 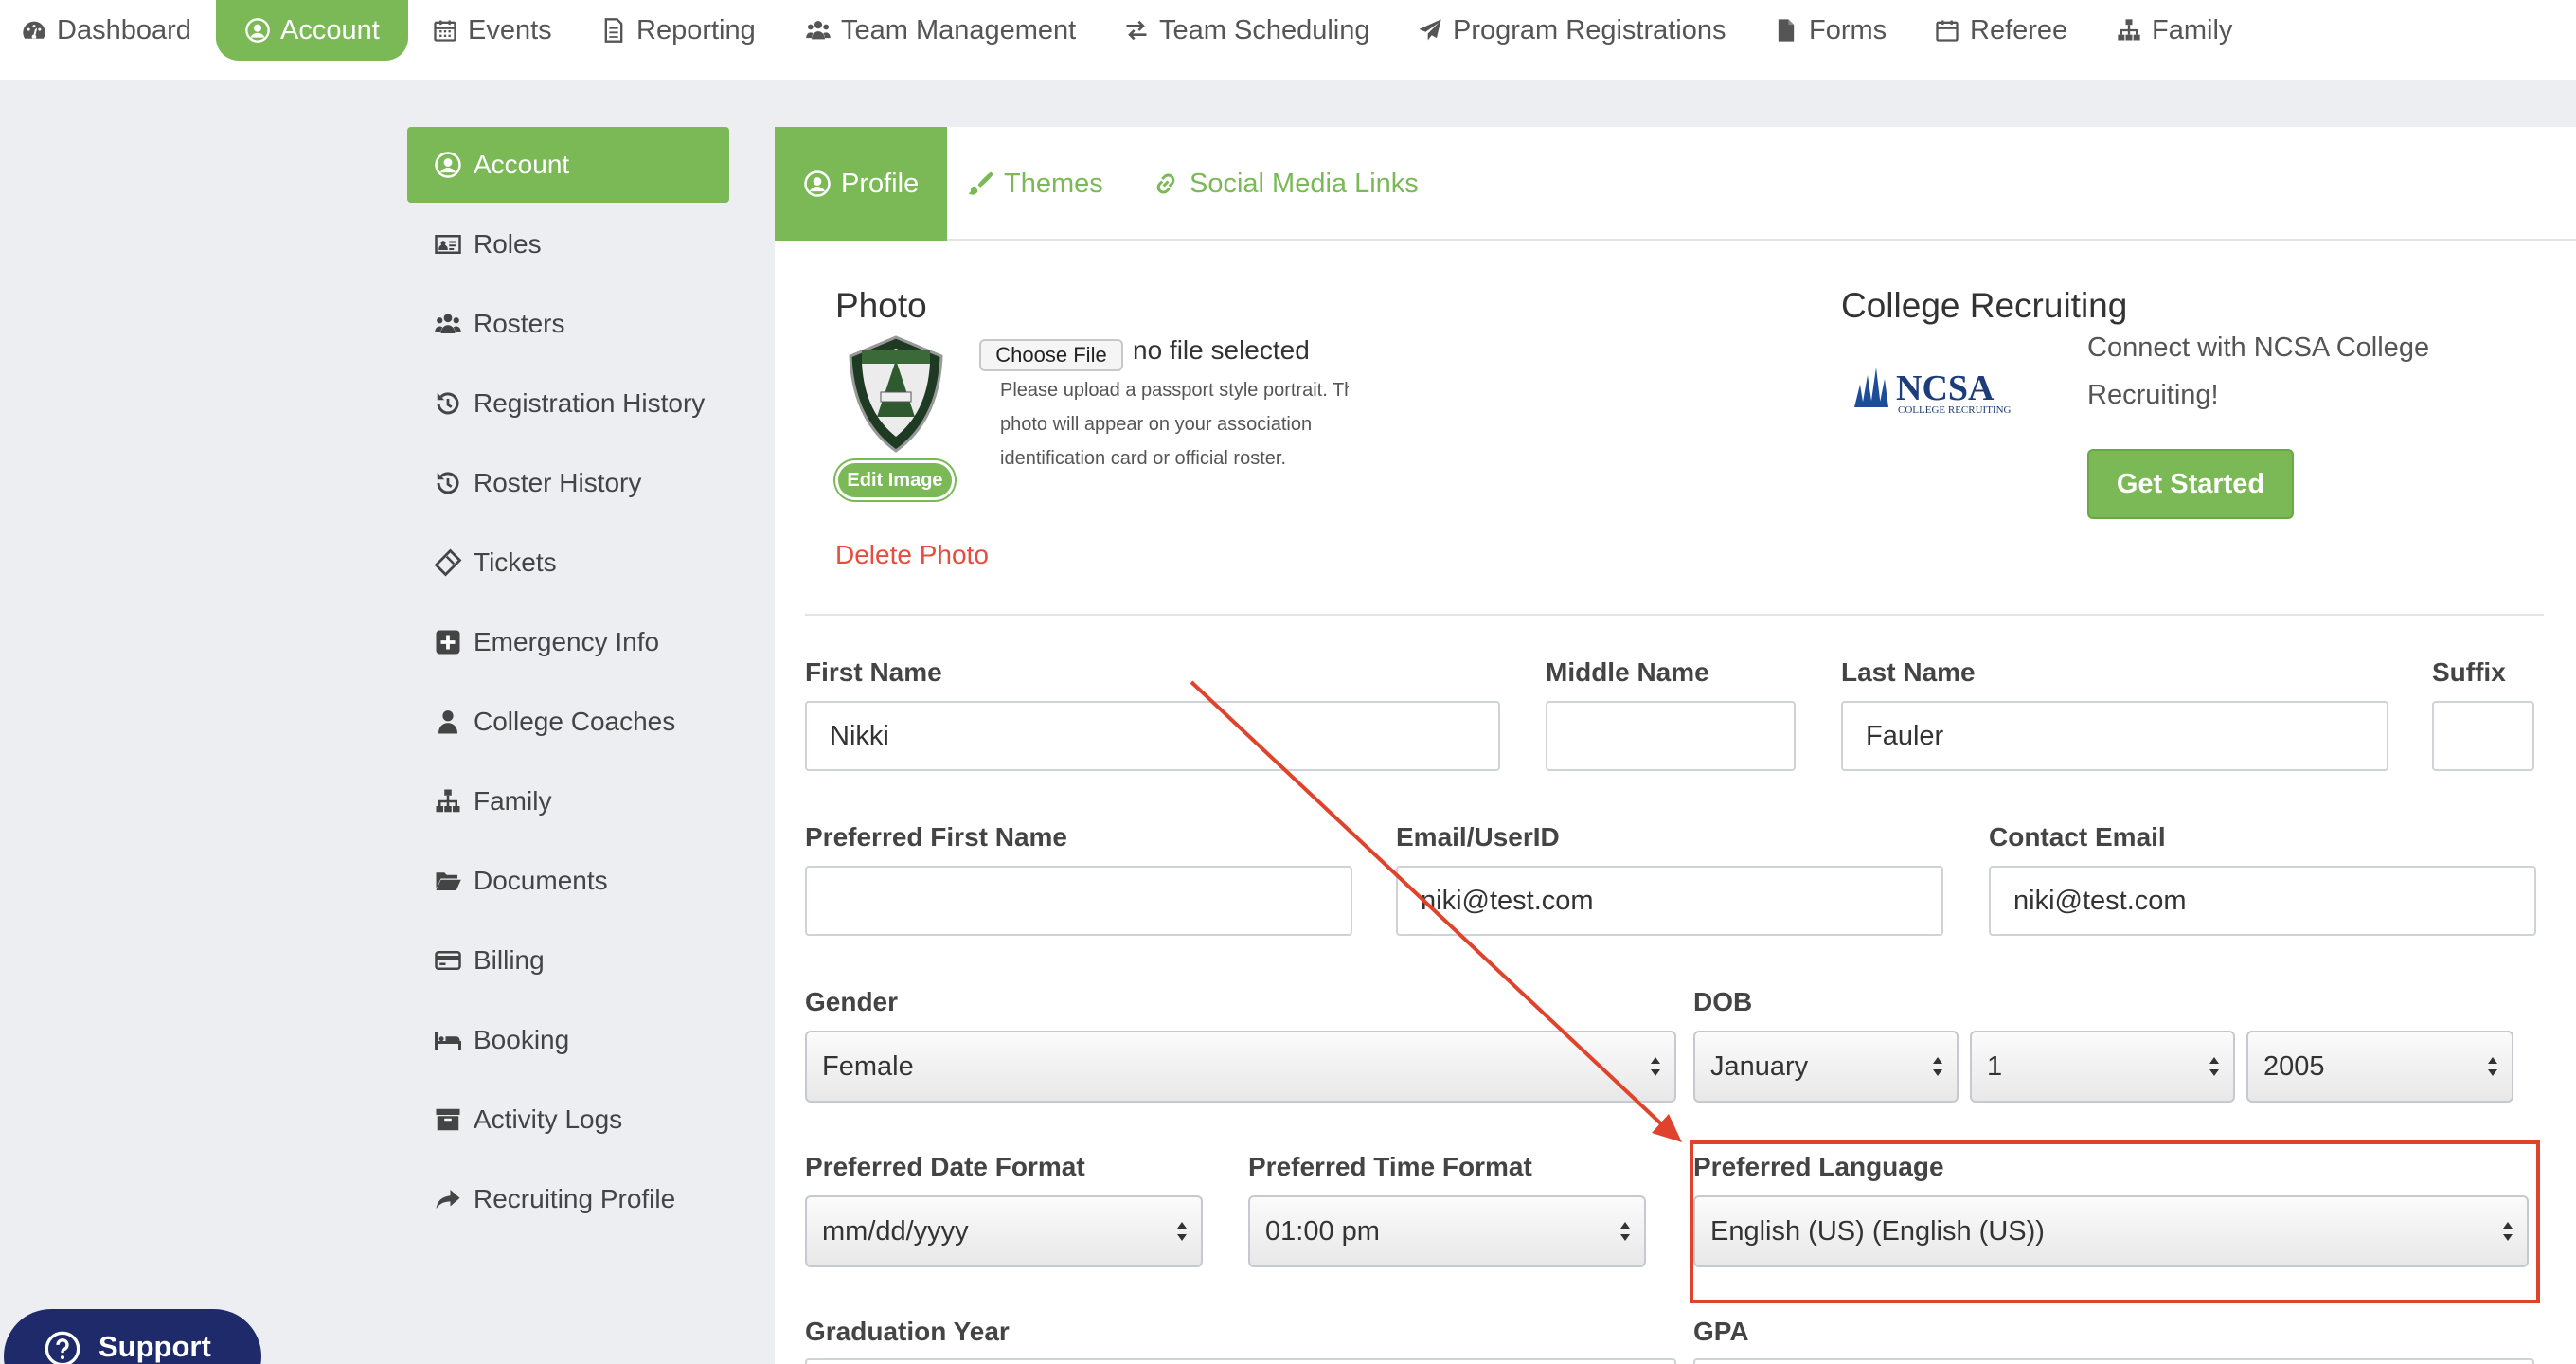 I want to click on profile-tabs: Profile Themes Social Media Links, so click(x=1675, y=184).